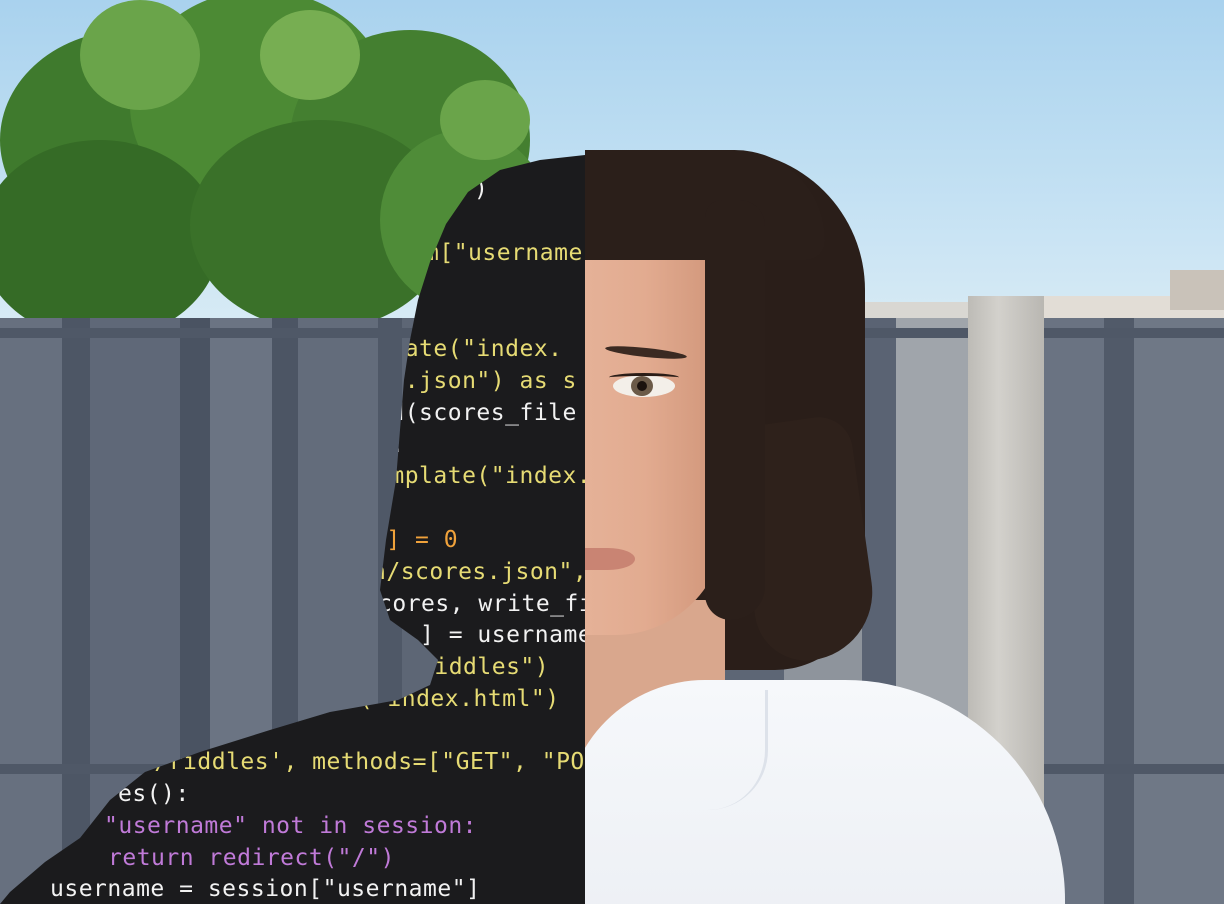  Describe the element at coordinates (825, 792) in the screenshot. I see `white-tshirt` at that location.